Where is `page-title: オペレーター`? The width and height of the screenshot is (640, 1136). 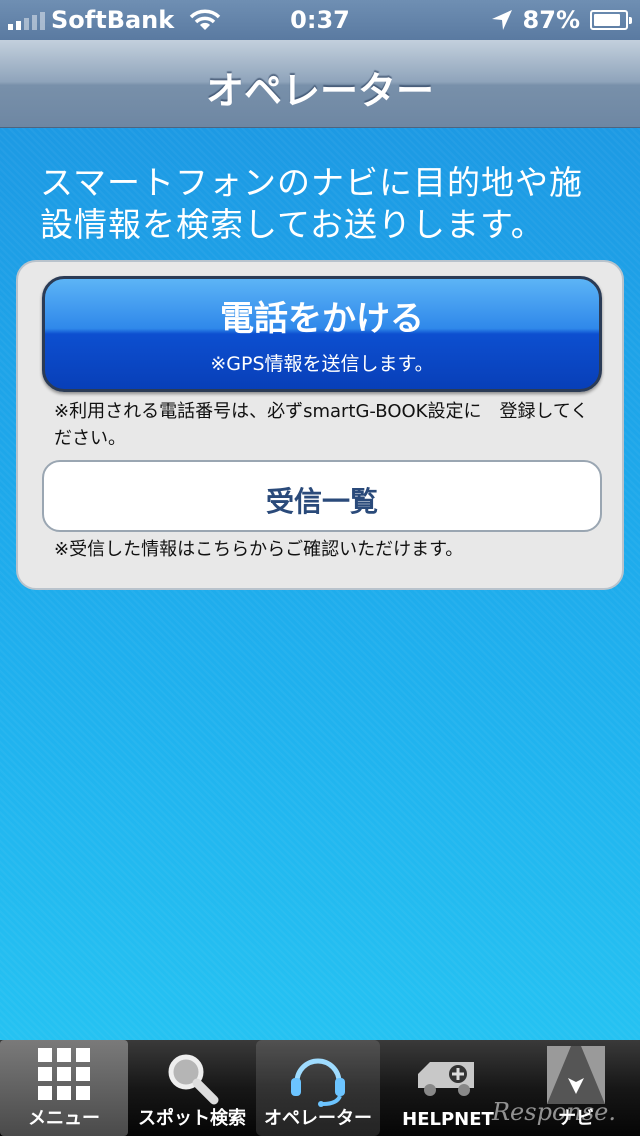 page-title: オペレーター is located at coordinates (319, 91).